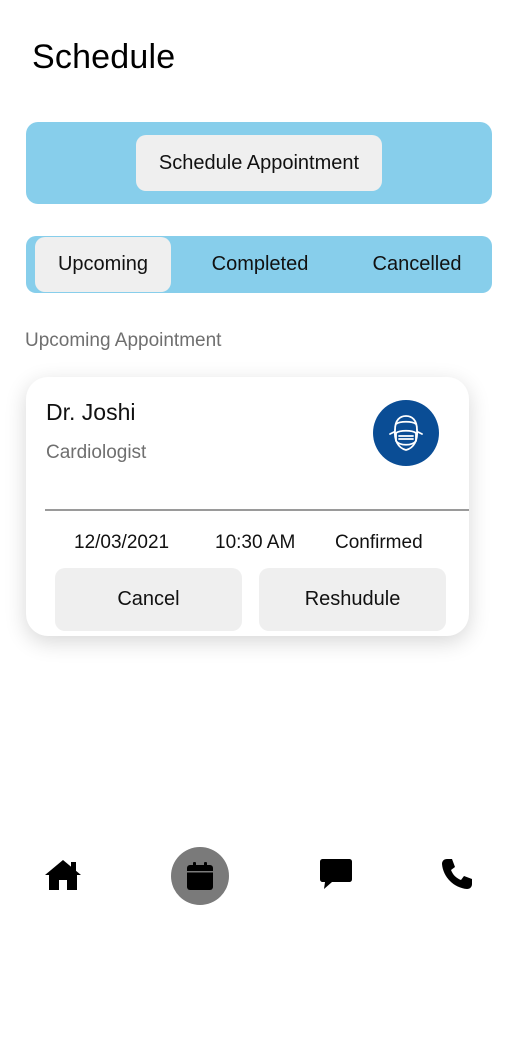  Describe the element at coordinates (123, 340) in the screenshot. I see `section-label: Upcoming Appointment` at that location.